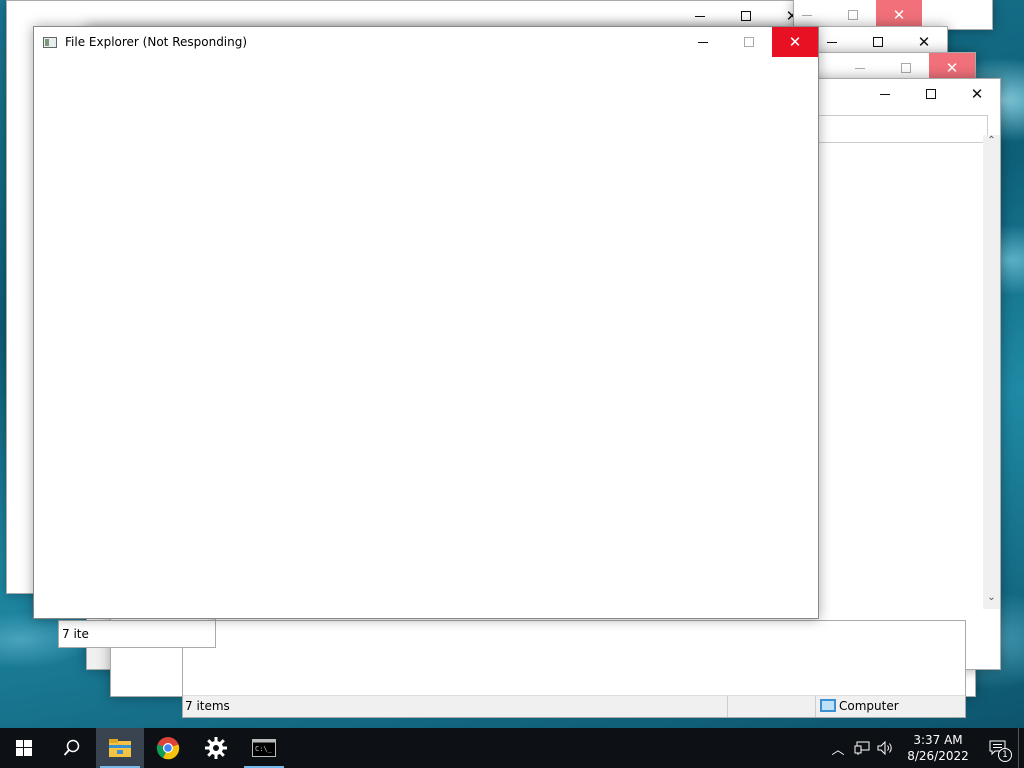  I want to click on windows-logo-icon, so click(24, 748).